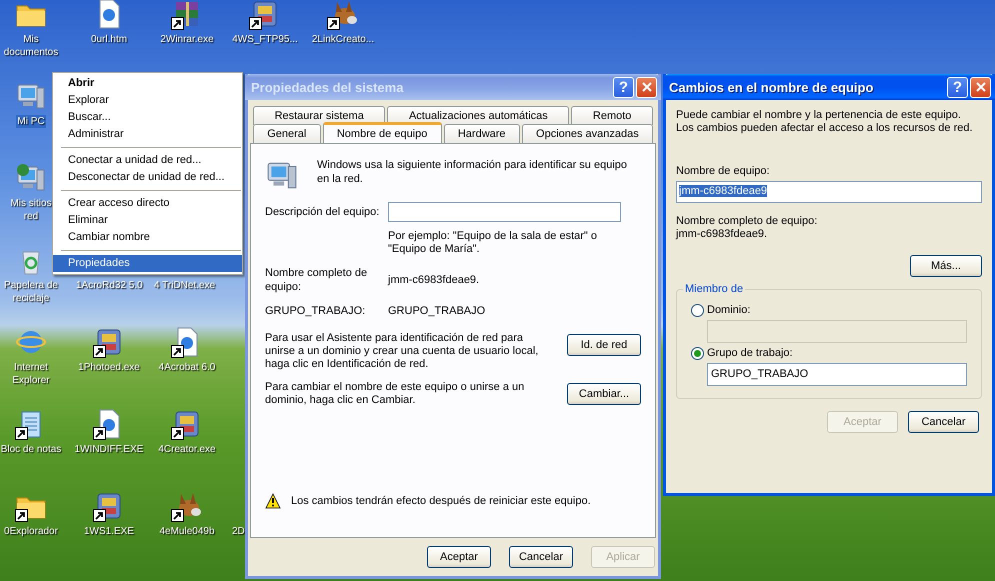 The height and width of the screenshot is (581, 995). Describe the element at coordinates (147, 263) in the screenshot. I see `menu-item: Propiedades` at that location.